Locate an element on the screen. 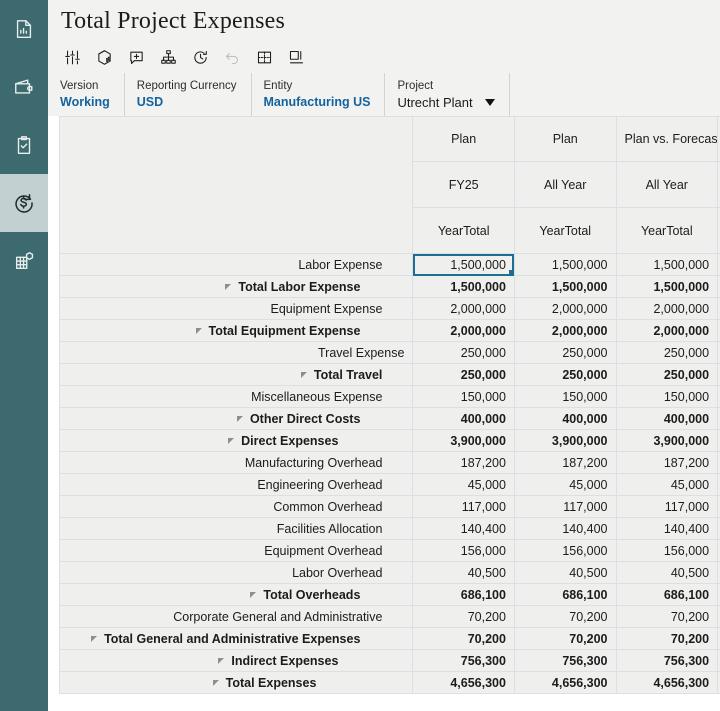  row-header-cell: Total Labor Expense is located at coordinates (236, 286).